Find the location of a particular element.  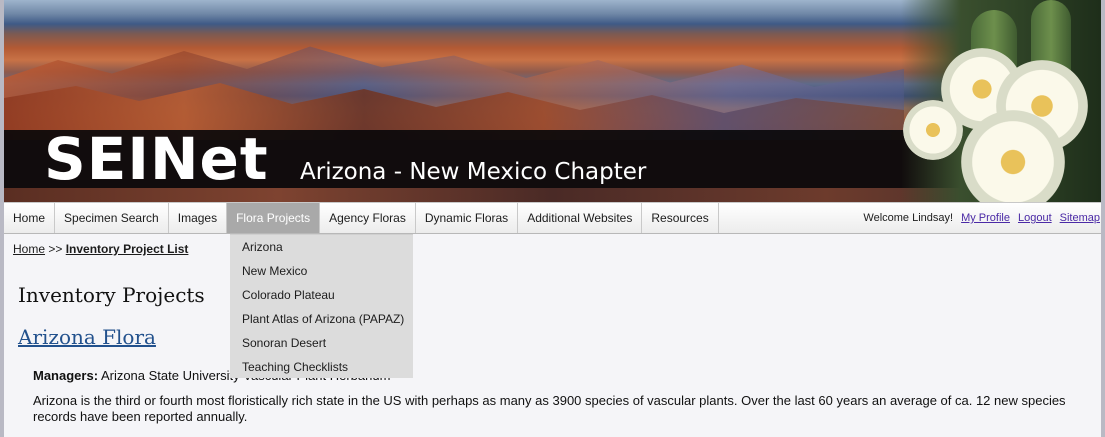

breadcrumb-home-link: Home is located at coordinates (29, 249).